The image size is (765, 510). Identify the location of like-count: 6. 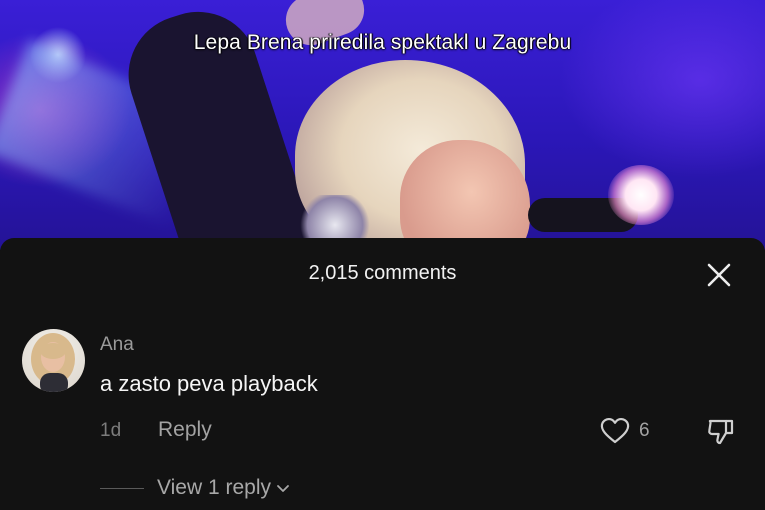
(644, 430).